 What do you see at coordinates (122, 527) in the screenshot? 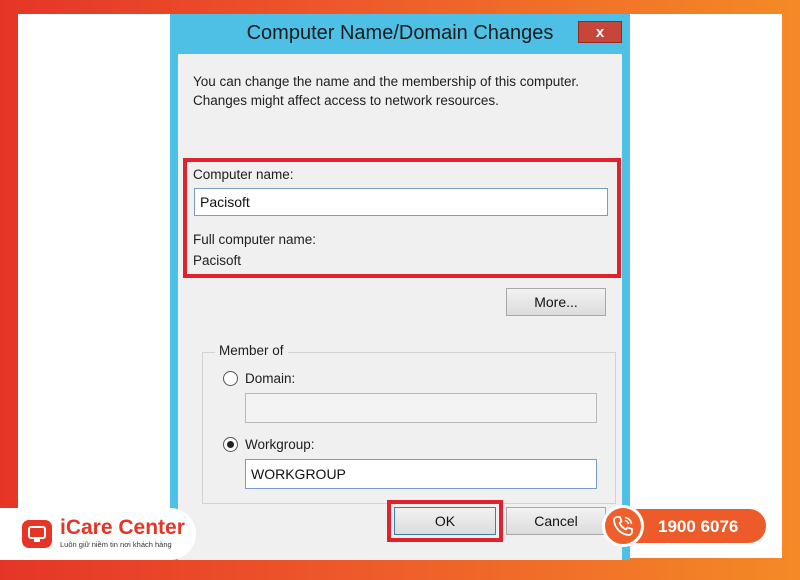
I see `brand-name: iCare Center` at bounding box center [122, 527].